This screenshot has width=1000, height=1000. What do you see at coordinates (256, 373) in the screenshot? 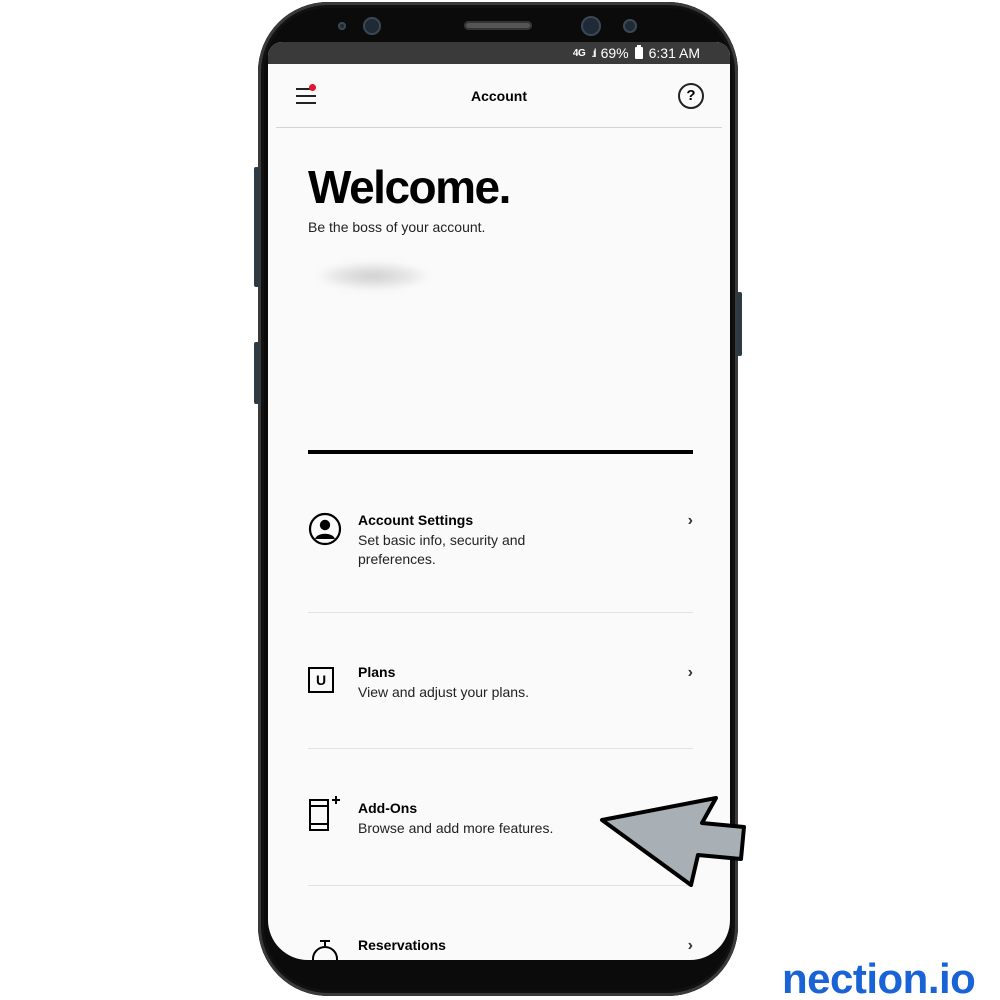
I see `bixby-button` at bounding box center [256, 373].